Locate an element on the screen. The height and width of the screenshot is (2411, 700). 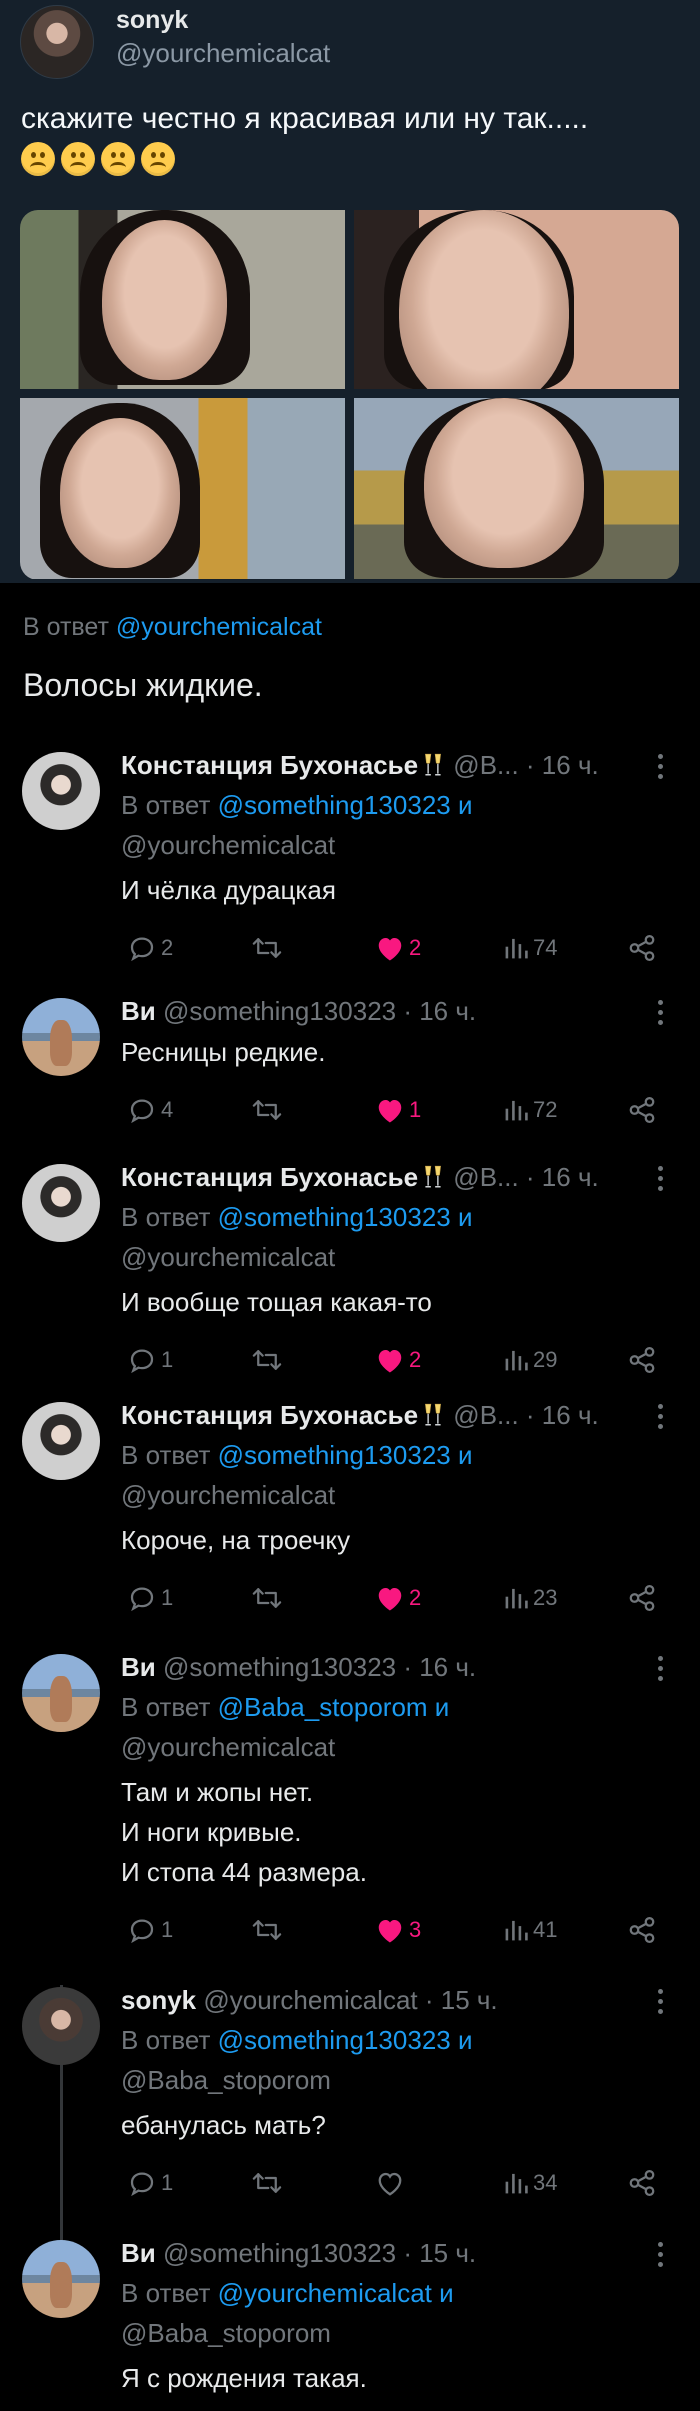
like-button: 1 is located at coordinates (396, 1110).